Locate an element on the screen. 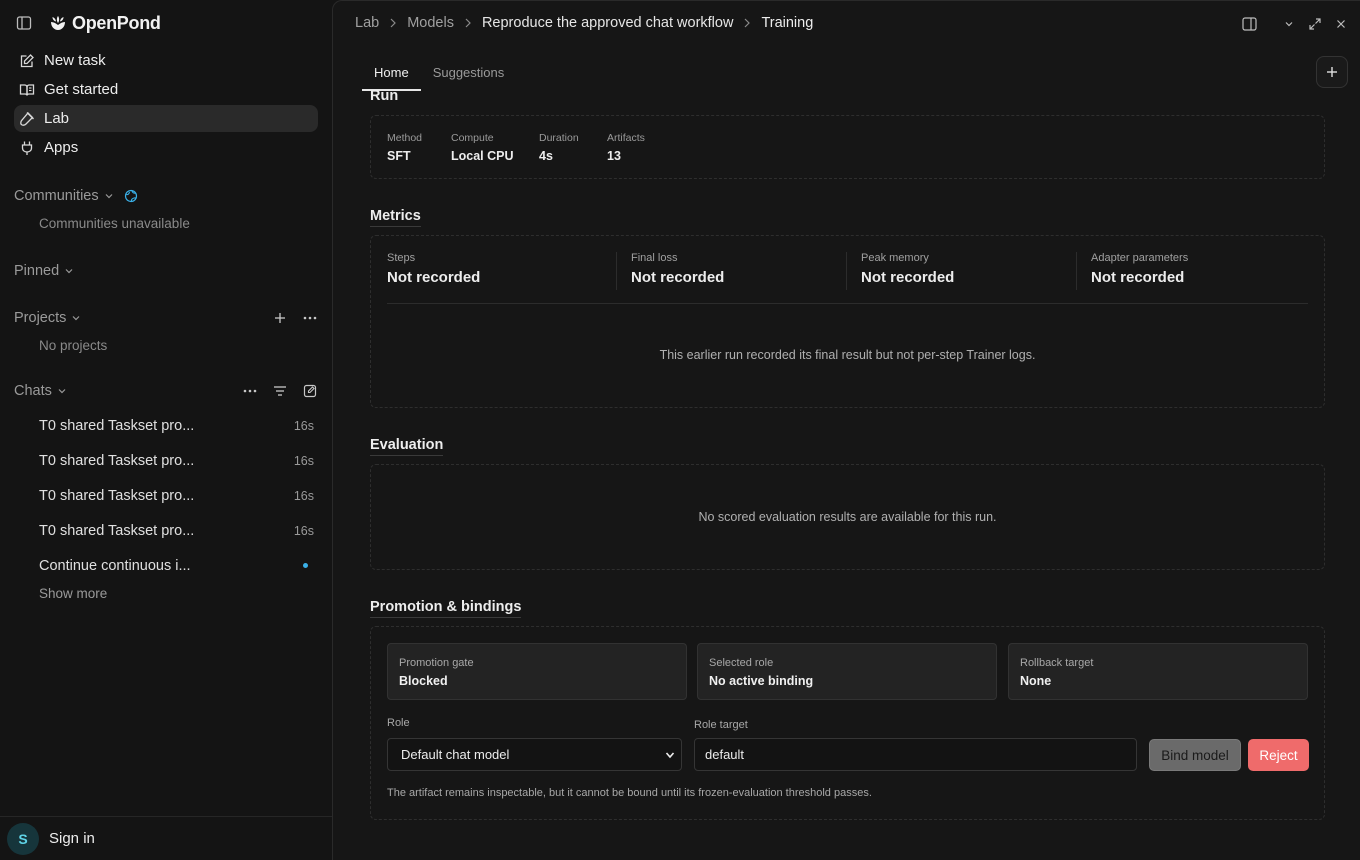 This screenshot has width=1360, height=860. nav-new-task: New task is located at coordinates (166, 60).